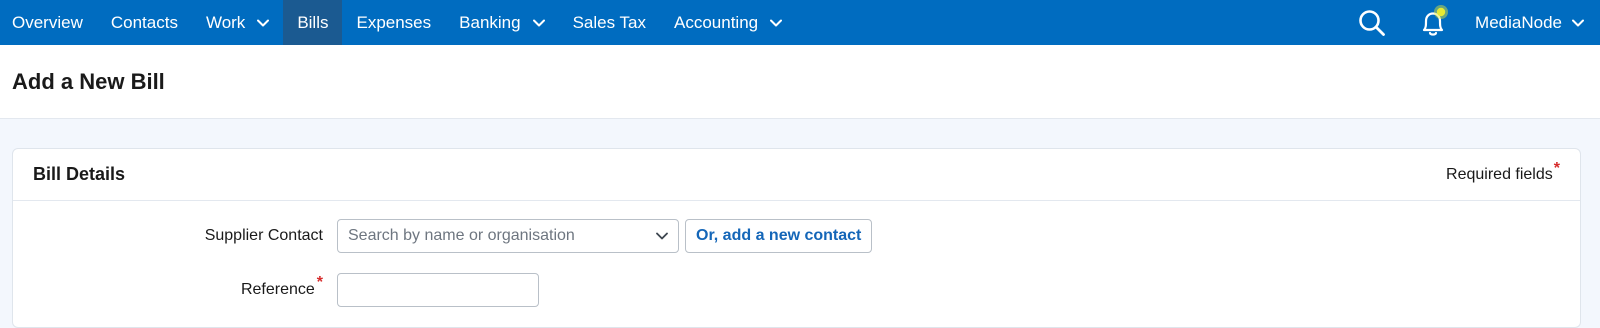  Describe the element at coordinates (1518, 22) in the screenshot. I see `account-name: MediaNode` at that location.